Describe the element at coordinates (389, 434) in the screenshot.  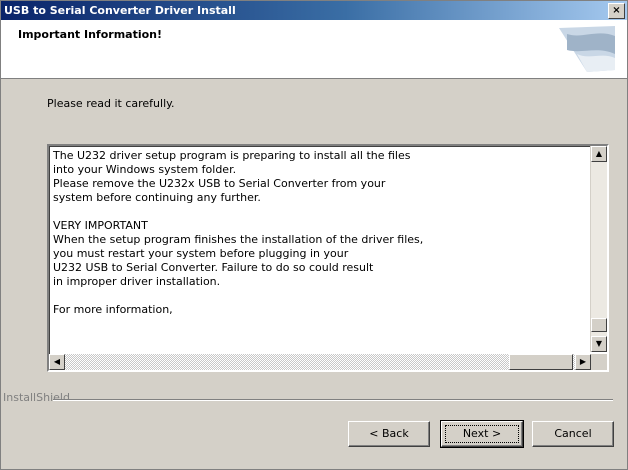
I see `back-button: < Back` at that location.